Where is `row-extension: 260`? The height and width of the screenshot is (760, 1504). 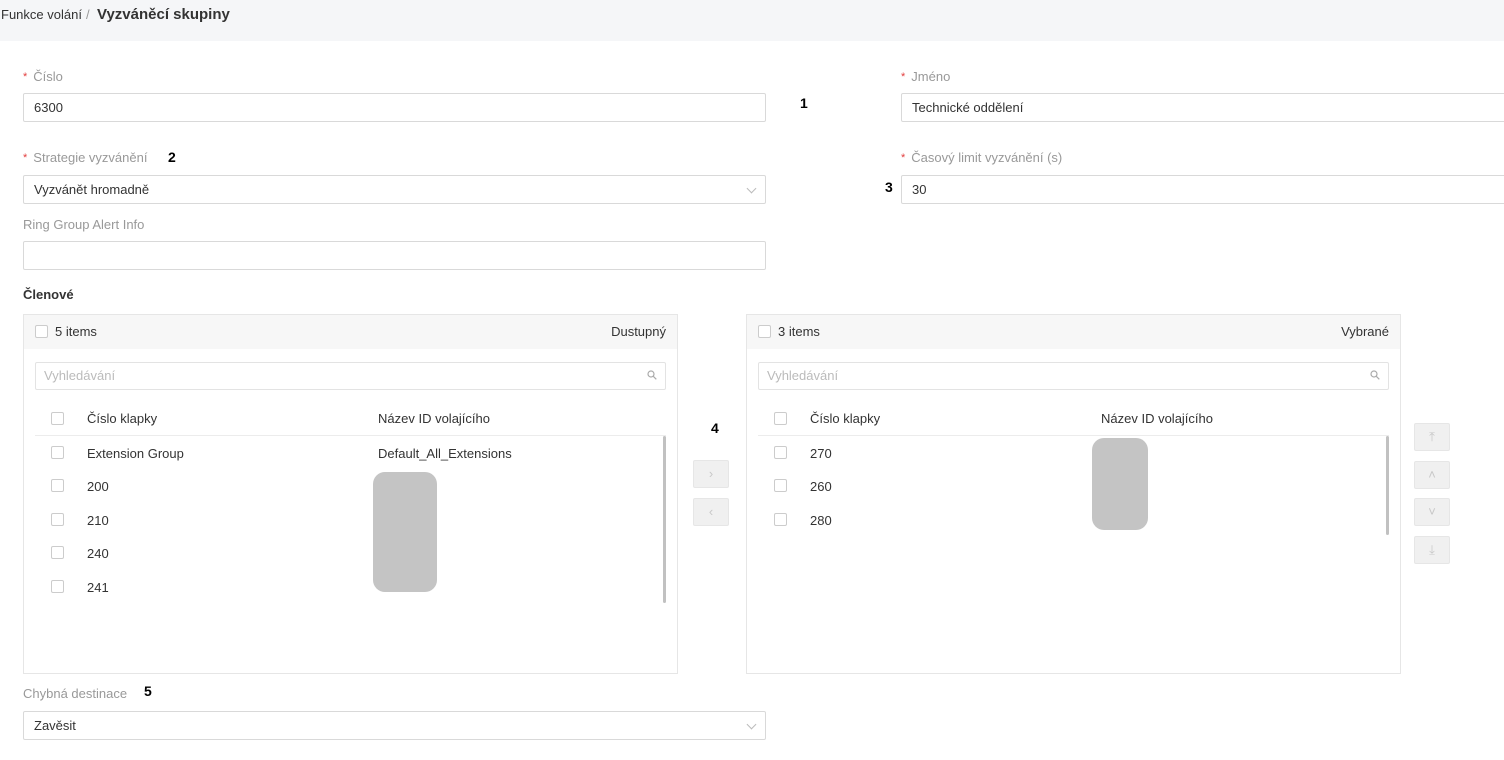 row-extension: 260 is located at coordinates (821, 486).